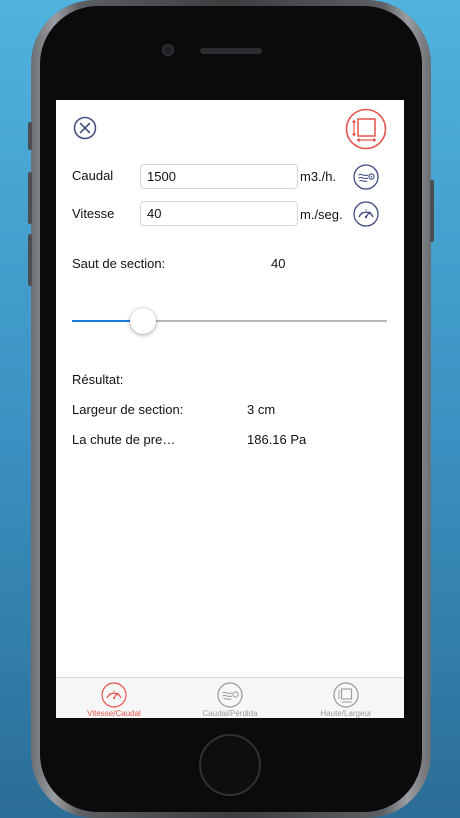 The height and width of the screenshot is (818, 460). I want to click on tab-haute-largeur: Haute/Largeur, so click(346, 698).